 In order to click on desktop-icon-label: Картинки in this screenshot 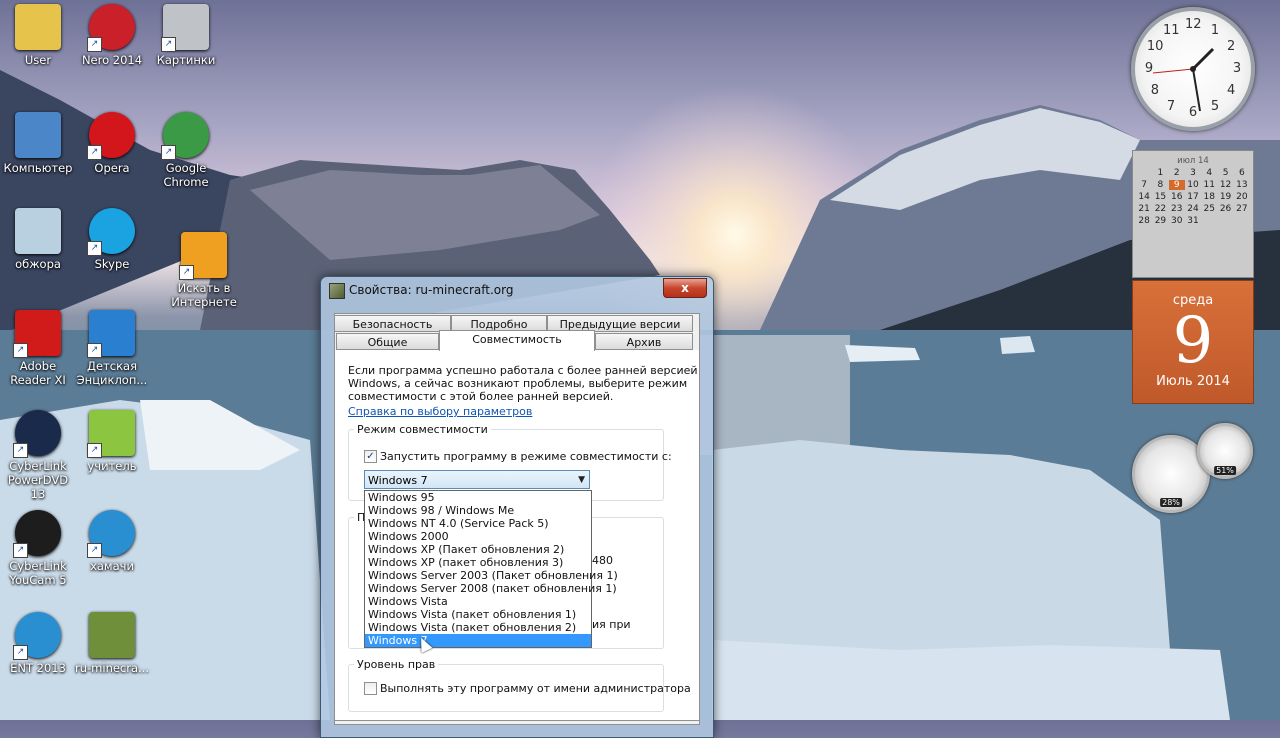, I will do `click(186, 60)`.